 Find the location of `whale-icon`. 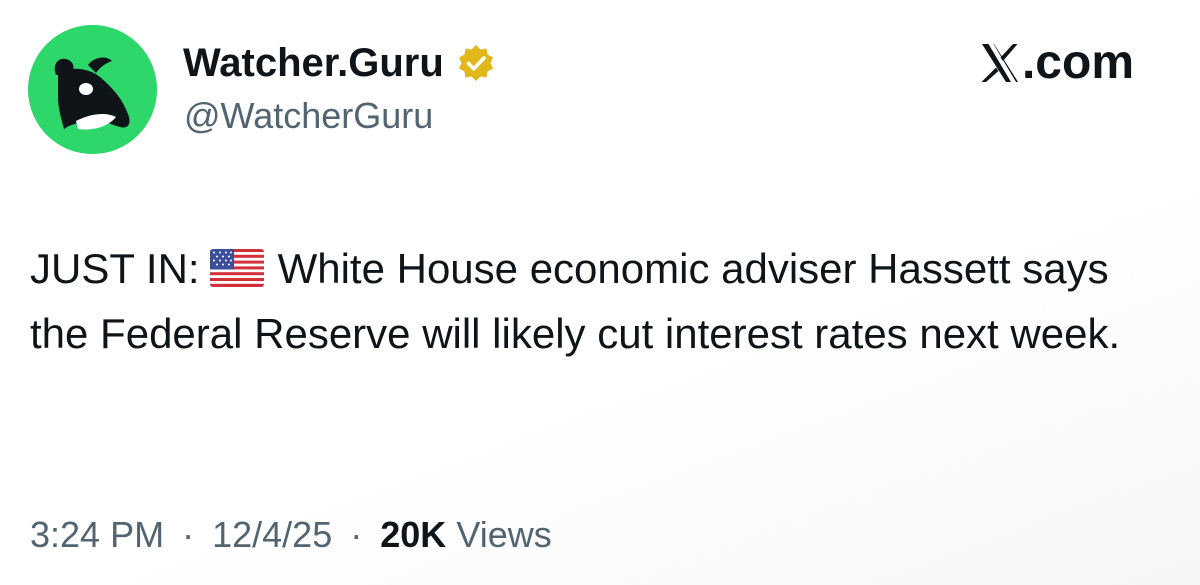

whale-icon is located at coordinates (92, 89).